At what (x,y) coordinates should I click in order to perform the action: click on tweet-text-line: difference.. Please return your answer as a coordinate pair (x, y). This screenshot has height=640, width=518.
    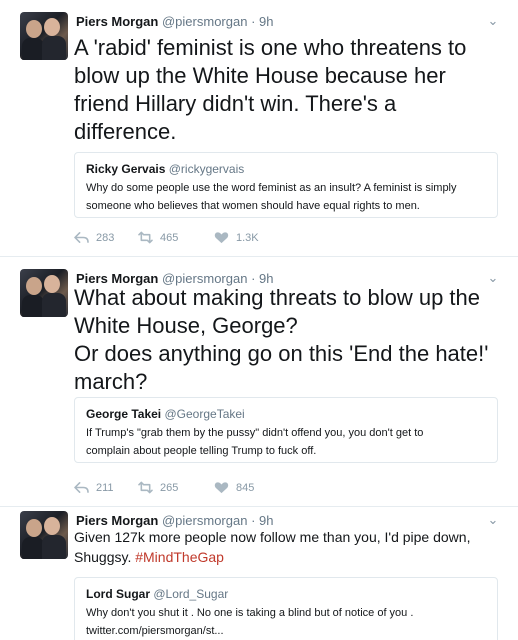
    Looking at the image, I should click on (125, 131).